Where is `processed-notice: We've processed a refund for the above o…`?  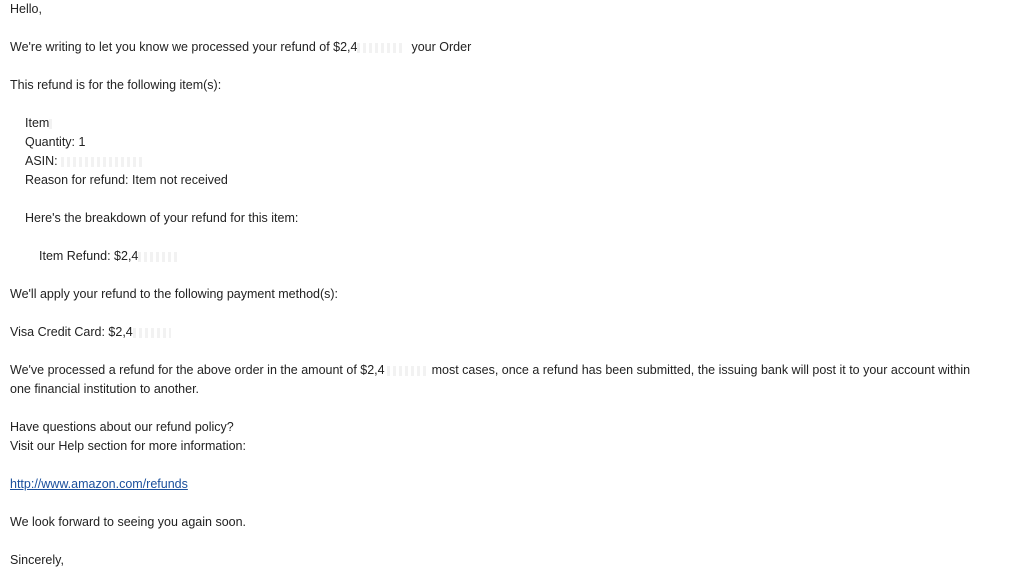
processed-notice: We've processed a refund for the above o… is located at coordinates (490, 370).